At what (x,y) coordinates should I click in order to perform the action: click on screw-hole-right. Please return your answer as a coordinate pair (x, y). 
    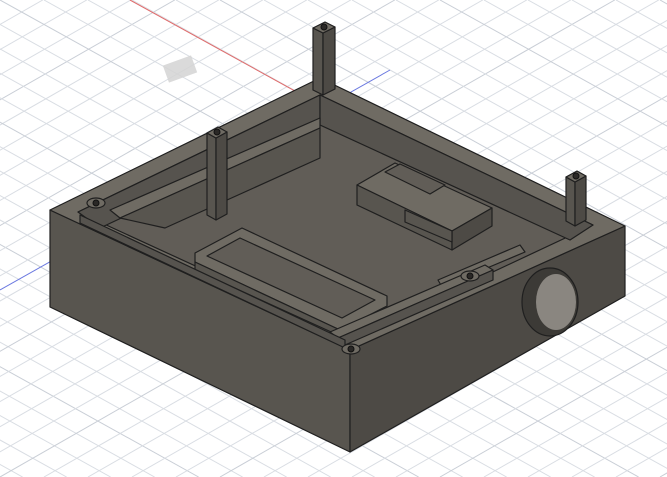
    Looking at the image, I should click on (470, 276).